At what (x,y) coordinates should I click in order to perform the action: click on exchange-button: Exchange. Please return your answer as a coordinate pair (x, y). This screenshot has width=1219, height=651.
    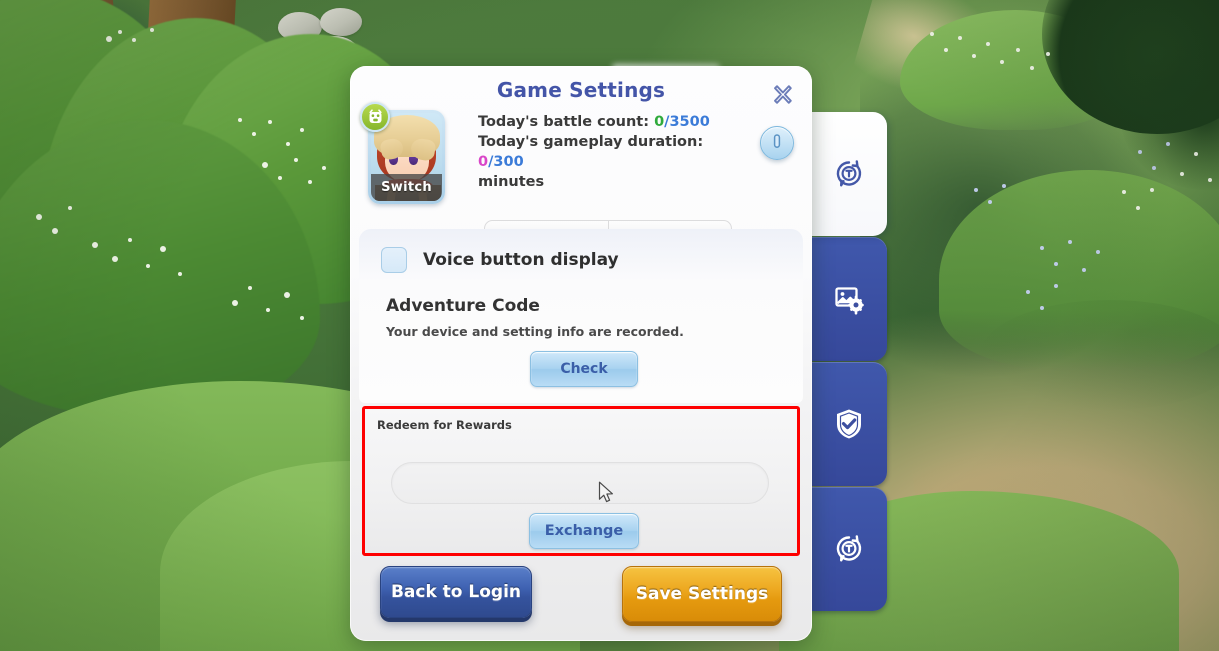
    Looking at the image, I should click on (584, 531).